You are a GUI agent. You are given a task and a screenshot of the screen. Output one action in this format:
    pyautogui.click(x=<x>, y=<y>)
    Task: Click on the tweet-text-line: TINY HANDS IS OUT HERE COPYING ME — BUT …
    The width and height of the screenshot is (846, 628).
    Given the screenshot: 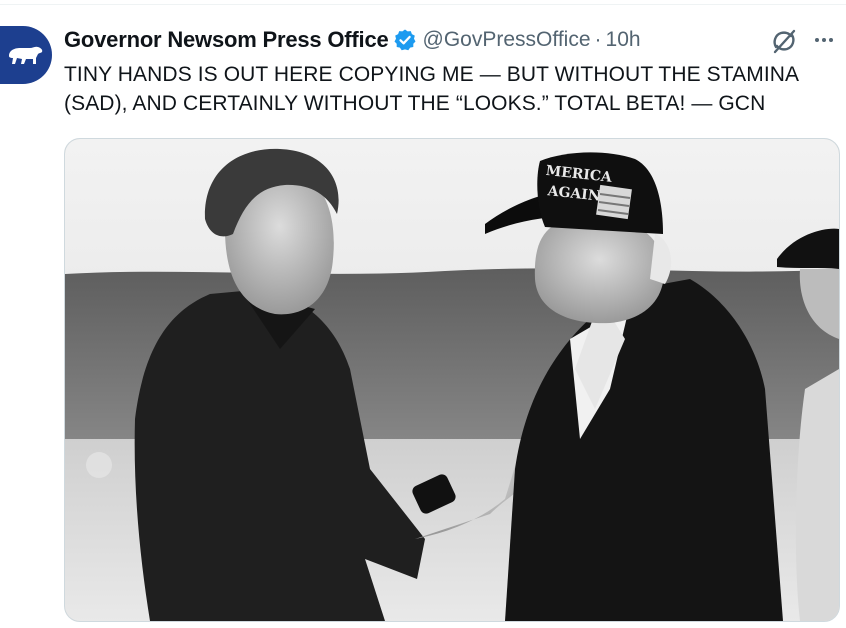 What is the action you would take?
    pyautogui.click(x=432, y=74)
    